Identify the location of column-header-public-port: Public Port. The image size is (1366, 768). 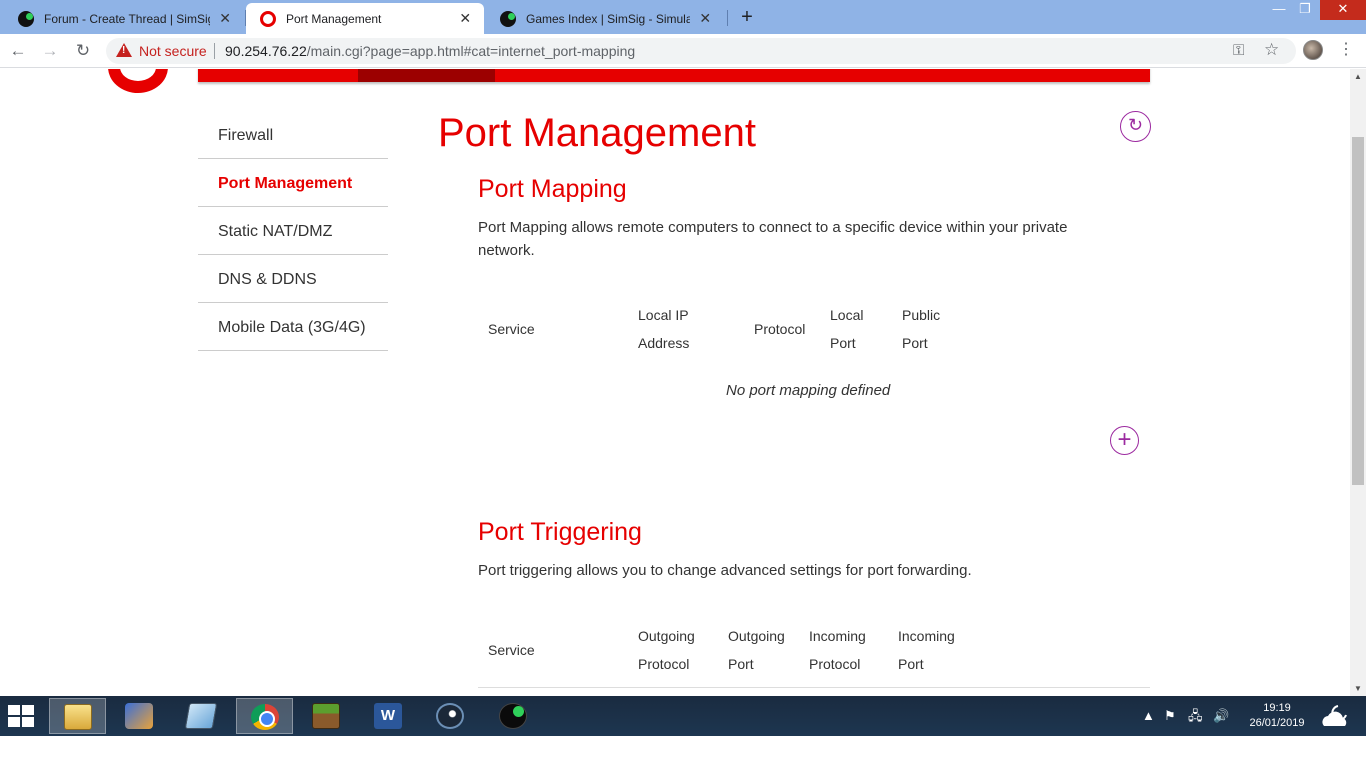
(921, 329).